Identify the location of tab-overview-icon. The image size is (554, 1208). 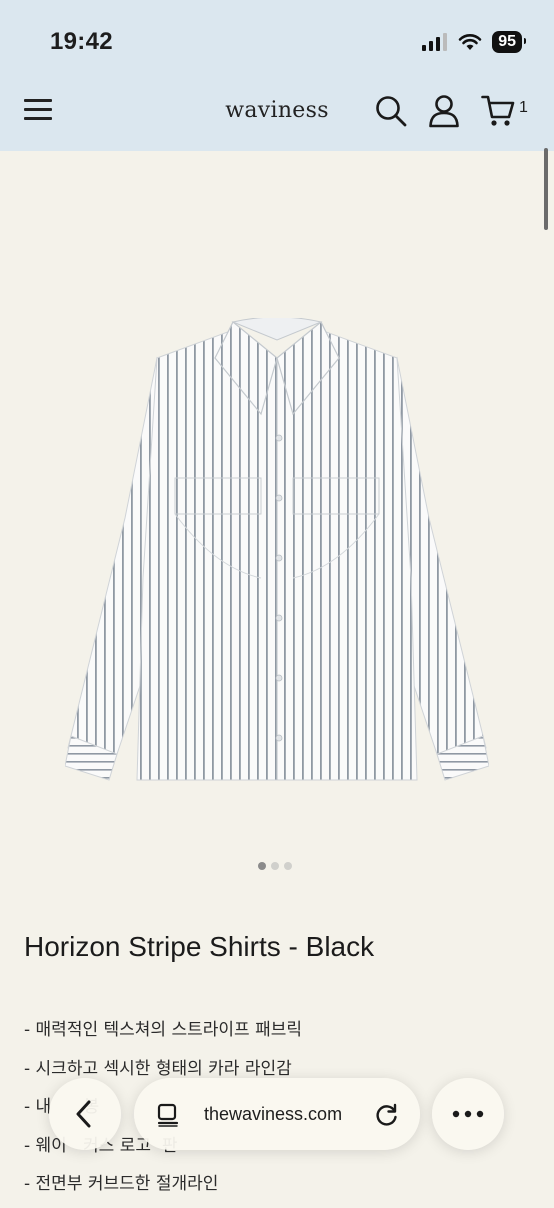
(168, 1115).